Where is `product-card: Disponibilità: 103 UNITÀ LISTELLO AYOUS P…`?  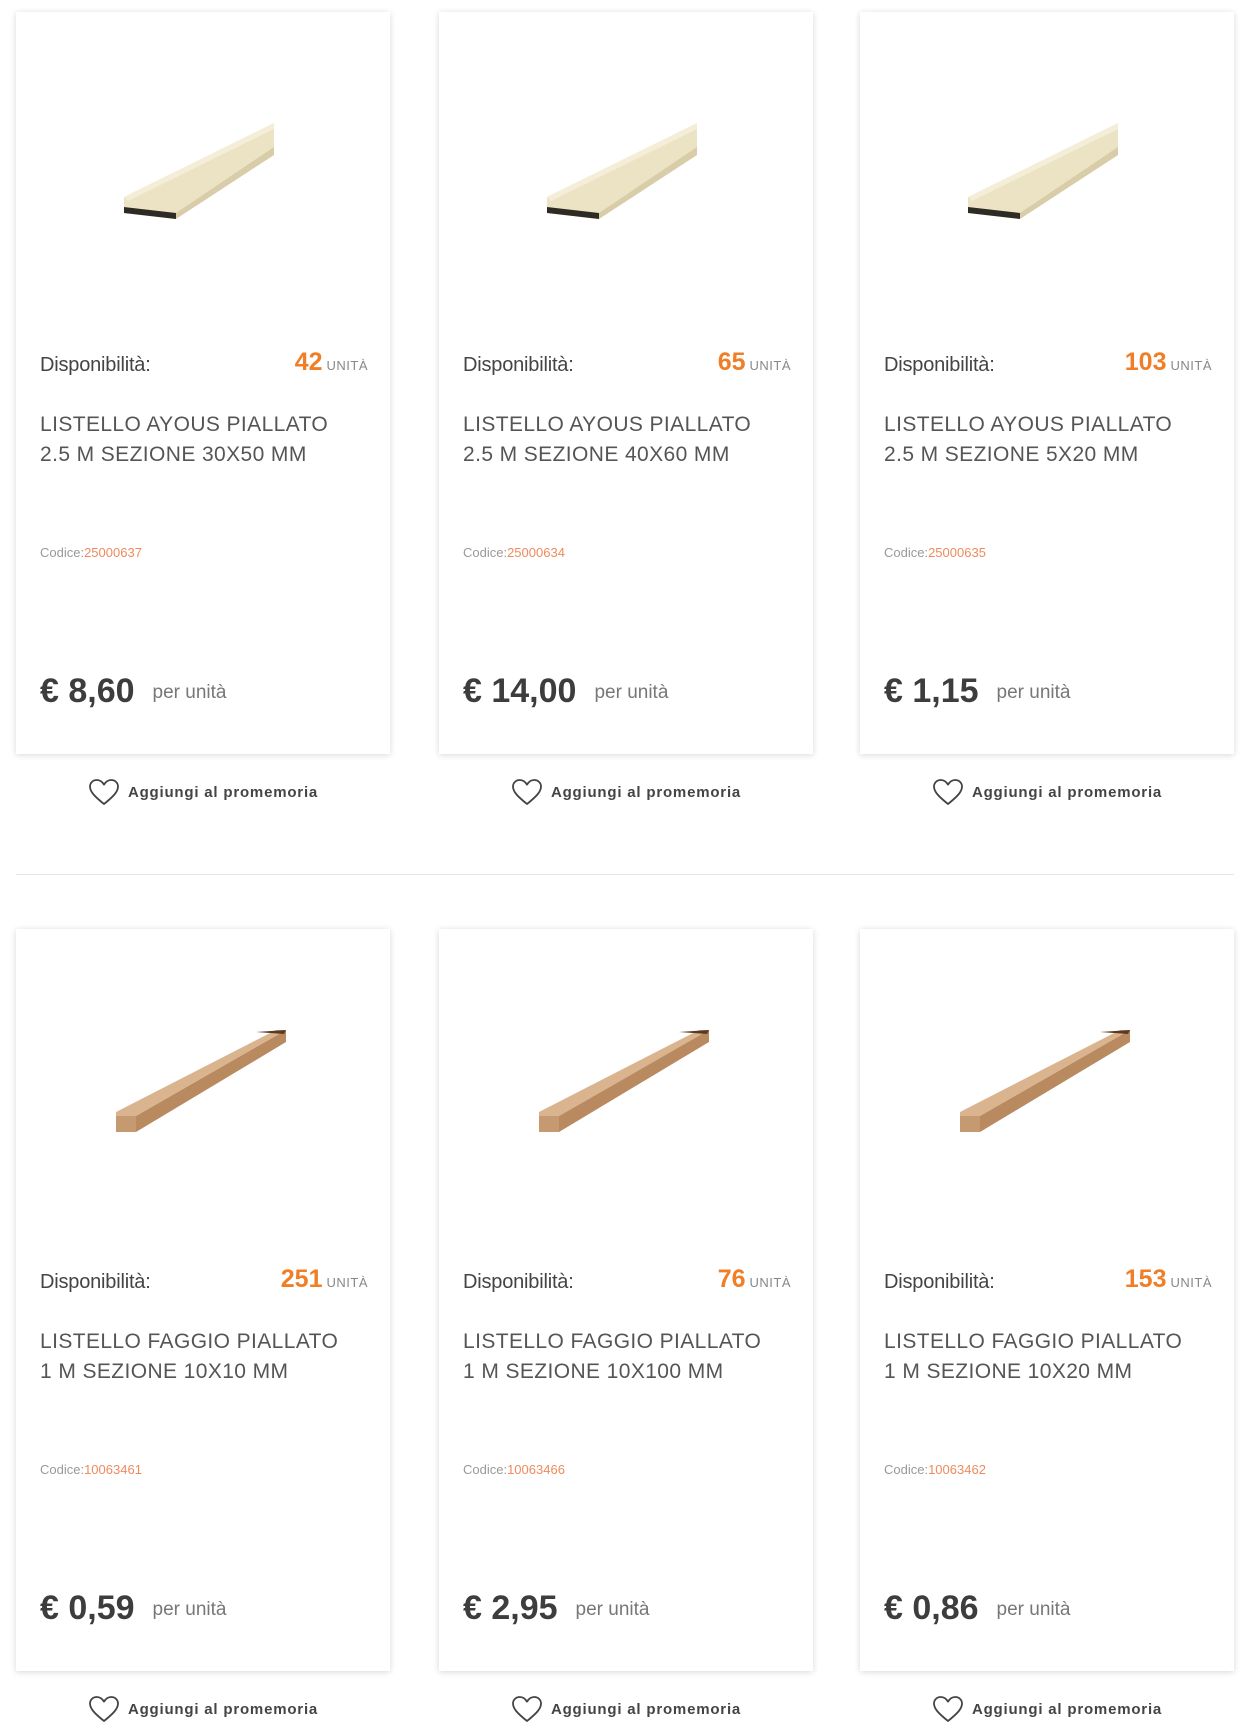 product-card: Disponibilità: 103 UNITÀ LISTELLO AYOUS P… is located at coordinates (1047, 383).